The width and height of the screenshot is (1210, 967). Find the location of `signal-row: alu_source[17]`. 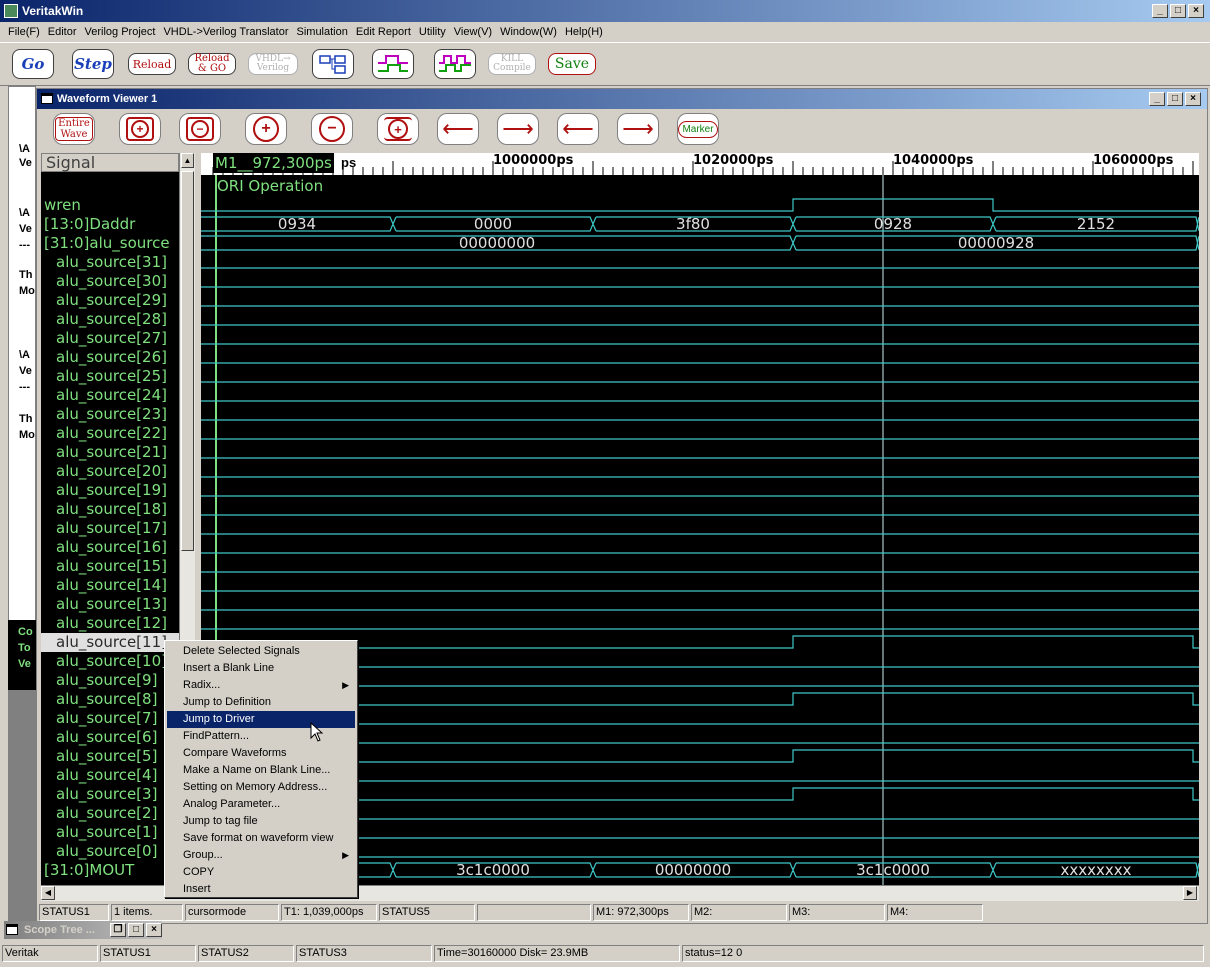

signal-row: alu_source[17] is located at coordinates (110, 528).